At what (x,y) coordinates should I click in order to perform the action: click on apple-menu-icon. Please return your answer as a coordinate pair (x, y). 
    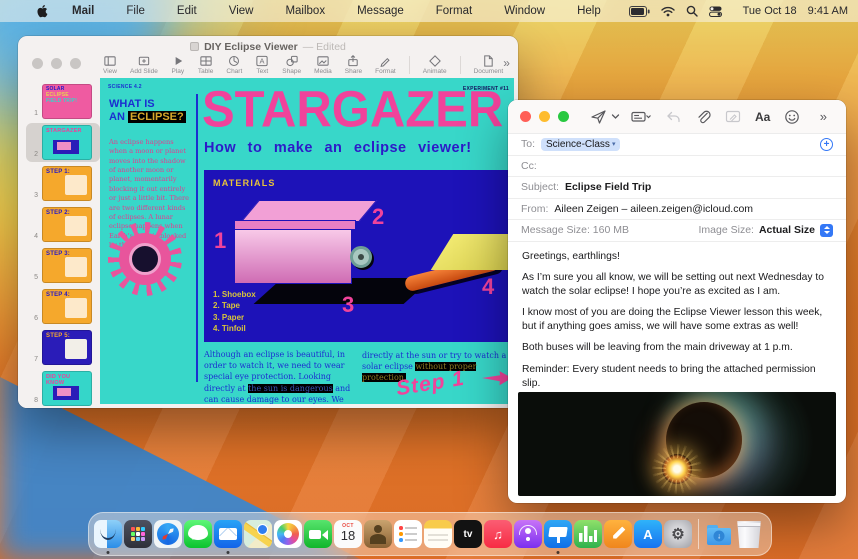
    Looking at the image, I should click on (42, 11).